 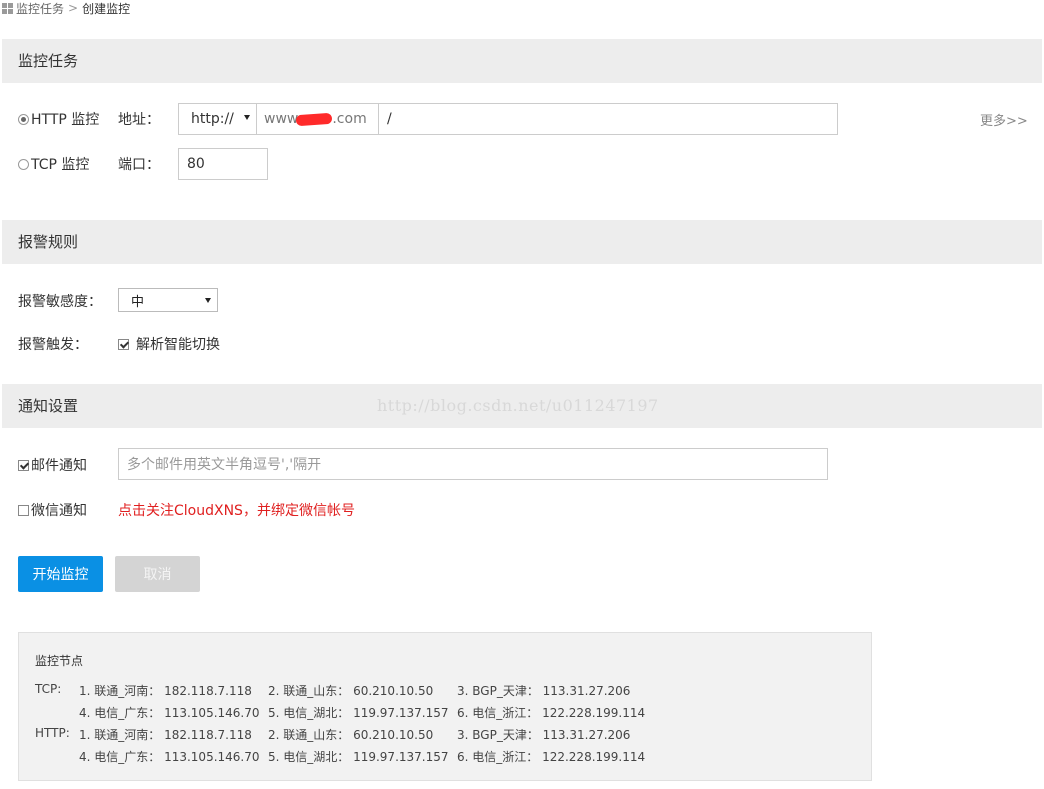 What do you see at coordinates (389, 119) in the screenshot?
I see `path-value: /` at bounding box center [389, 119].